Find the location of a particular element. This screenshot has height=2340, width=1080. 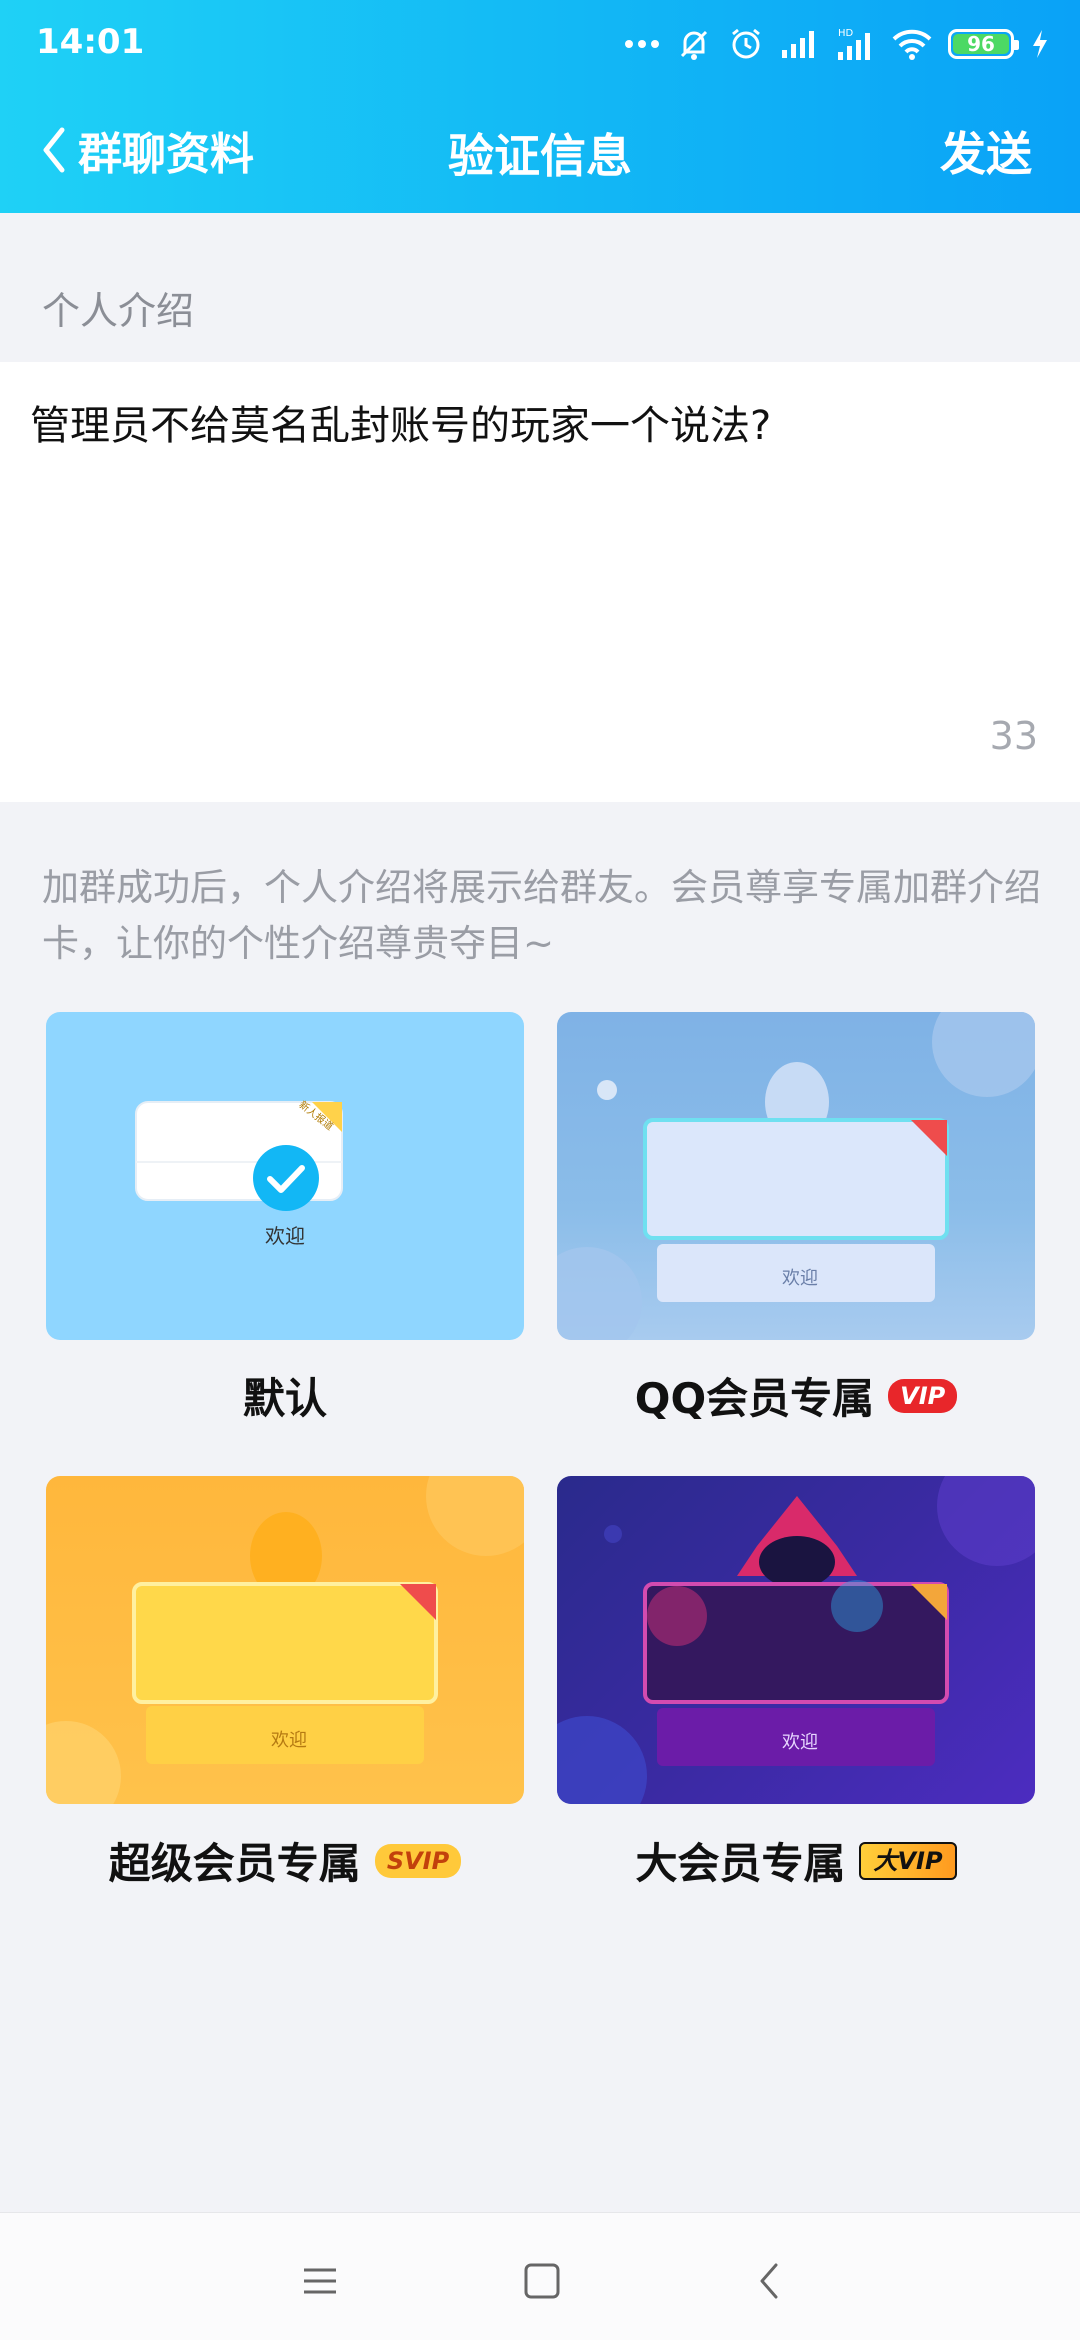

card-default: 新人报道 欢迎 is located at coordinates (285, 1176).